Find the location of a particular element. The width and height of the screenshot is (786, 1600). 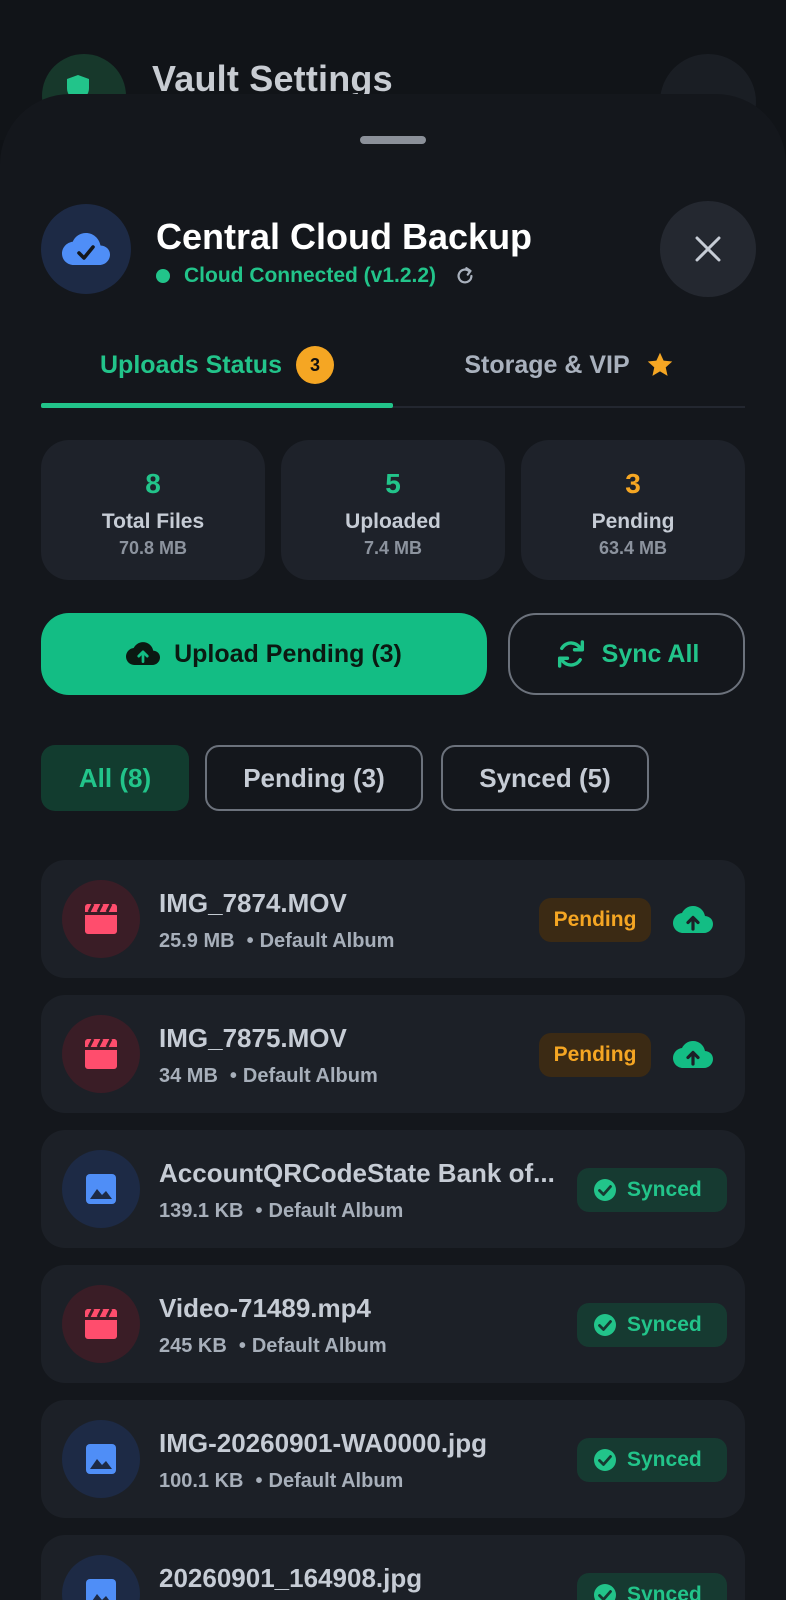

stat-size: 70.8 MB is located at coordinates (153, 548).